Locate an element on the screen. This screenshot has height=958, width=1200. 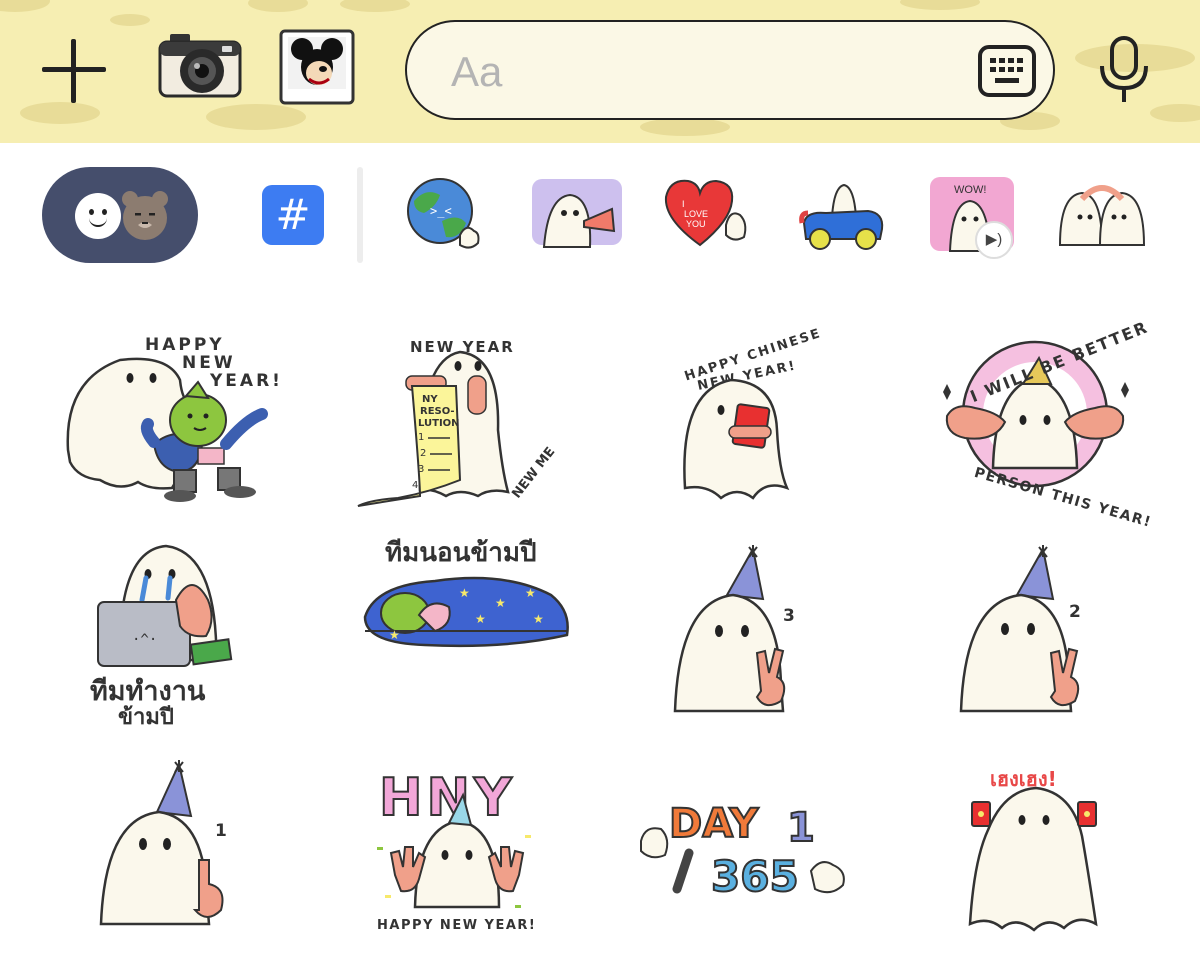
sticker-happy-new-year: HAPPY NEW YEAR! is located at coordinates (170, 415).